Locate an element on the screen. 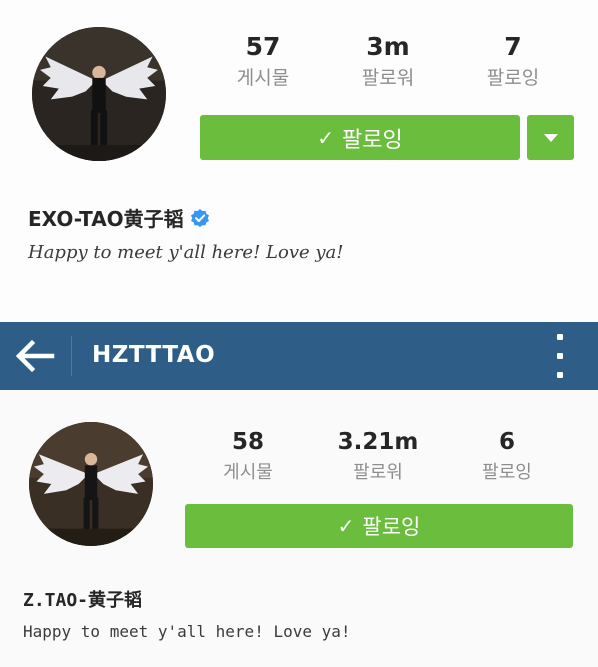 The image size is (598, 667). suggestions-dropdown-button is located at coordinates (550, 137).